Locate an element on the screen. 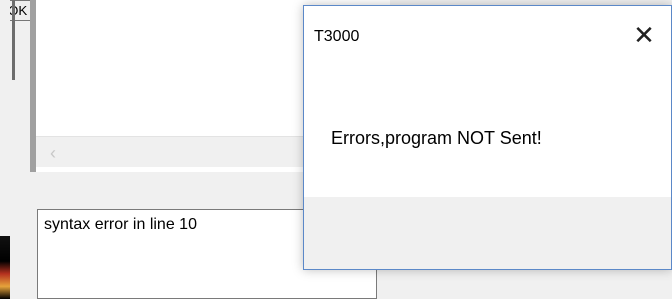 The image size is (672, 299). chevron-left-icon: ‹ is located at coordinates (53, 153).